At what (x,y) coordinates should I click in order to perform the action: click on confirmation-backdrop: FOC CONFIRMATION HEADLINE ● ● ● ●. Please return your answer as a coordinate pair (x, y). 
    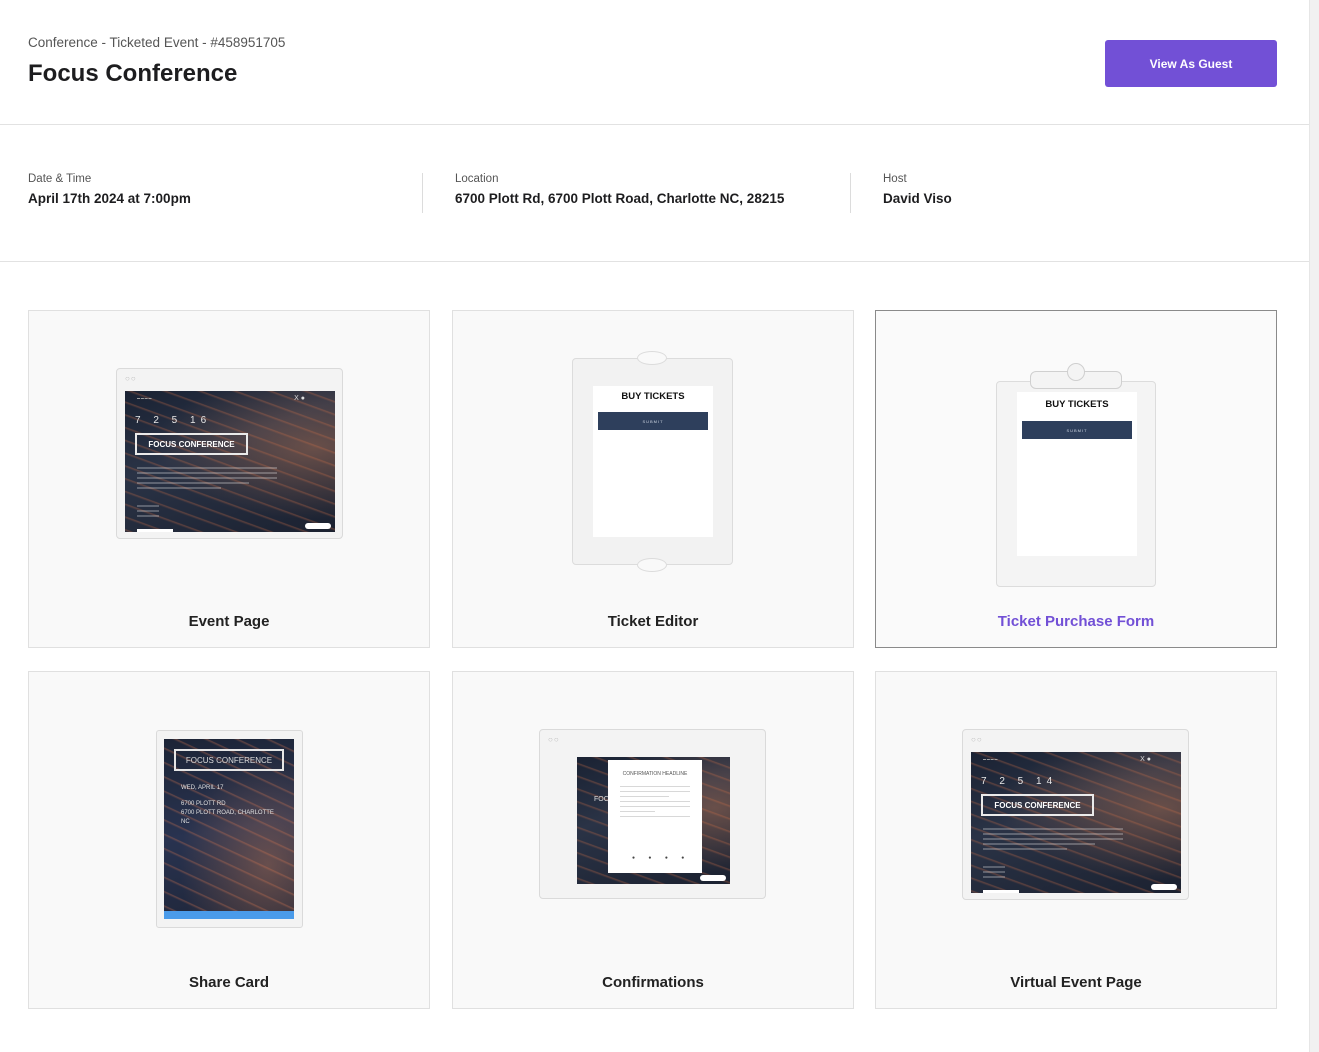
    Looking at the image, I should click on (653, 820).